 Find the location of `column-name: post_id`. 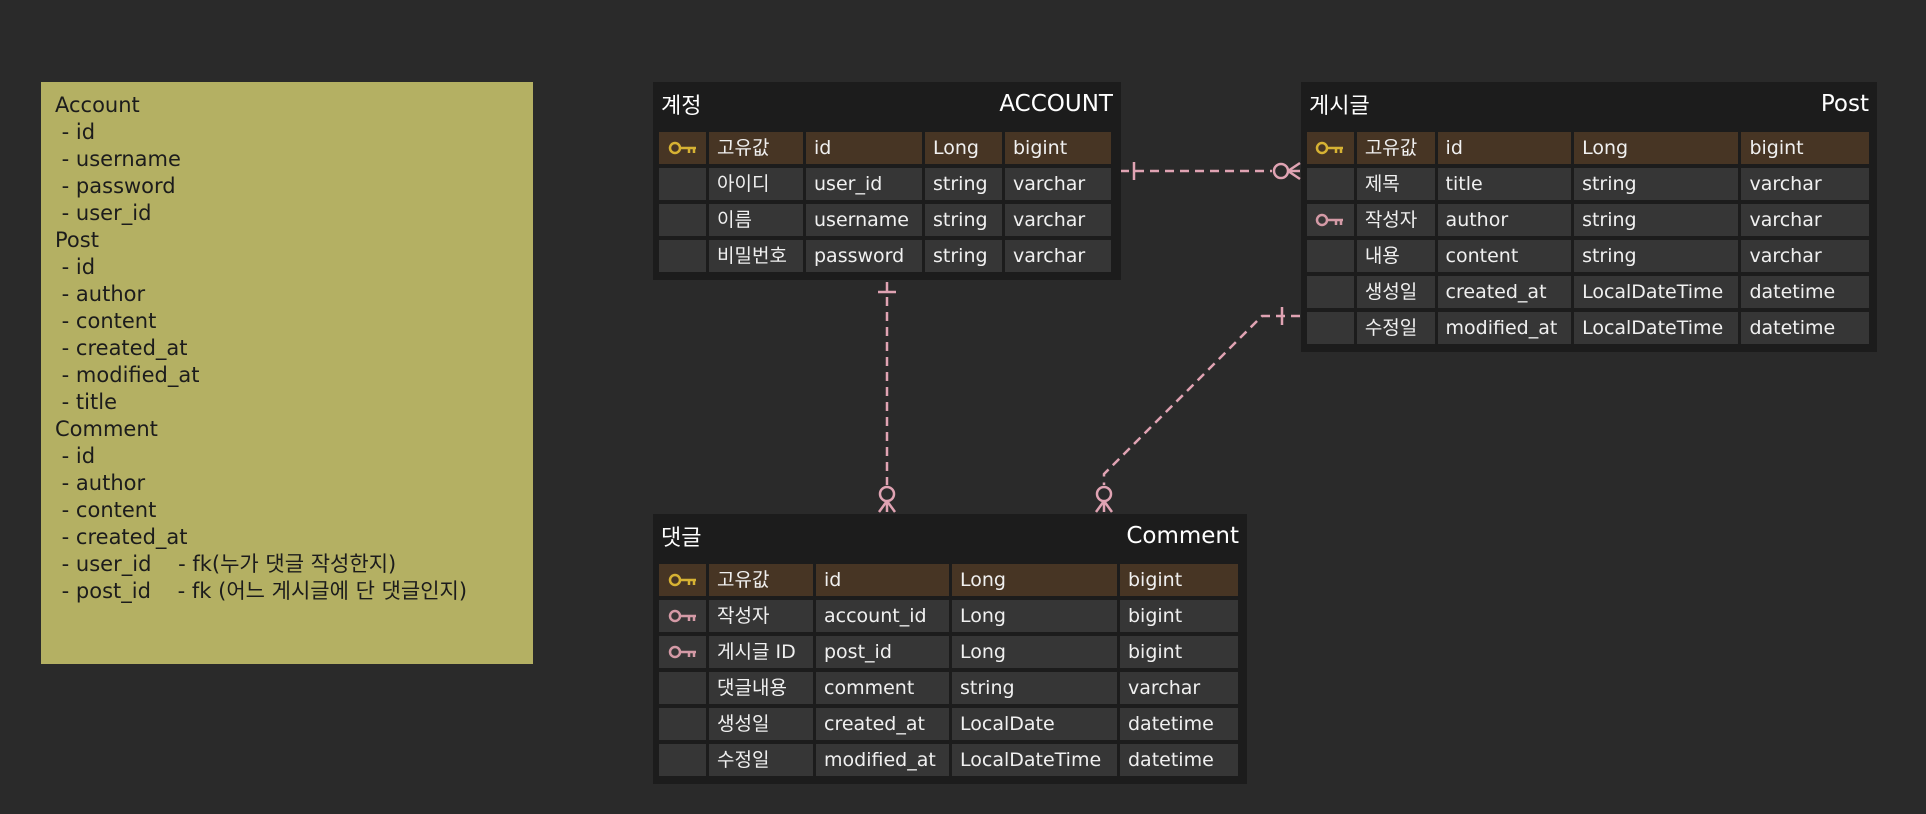

column-name: post_id is located at coordinates (882, 652).